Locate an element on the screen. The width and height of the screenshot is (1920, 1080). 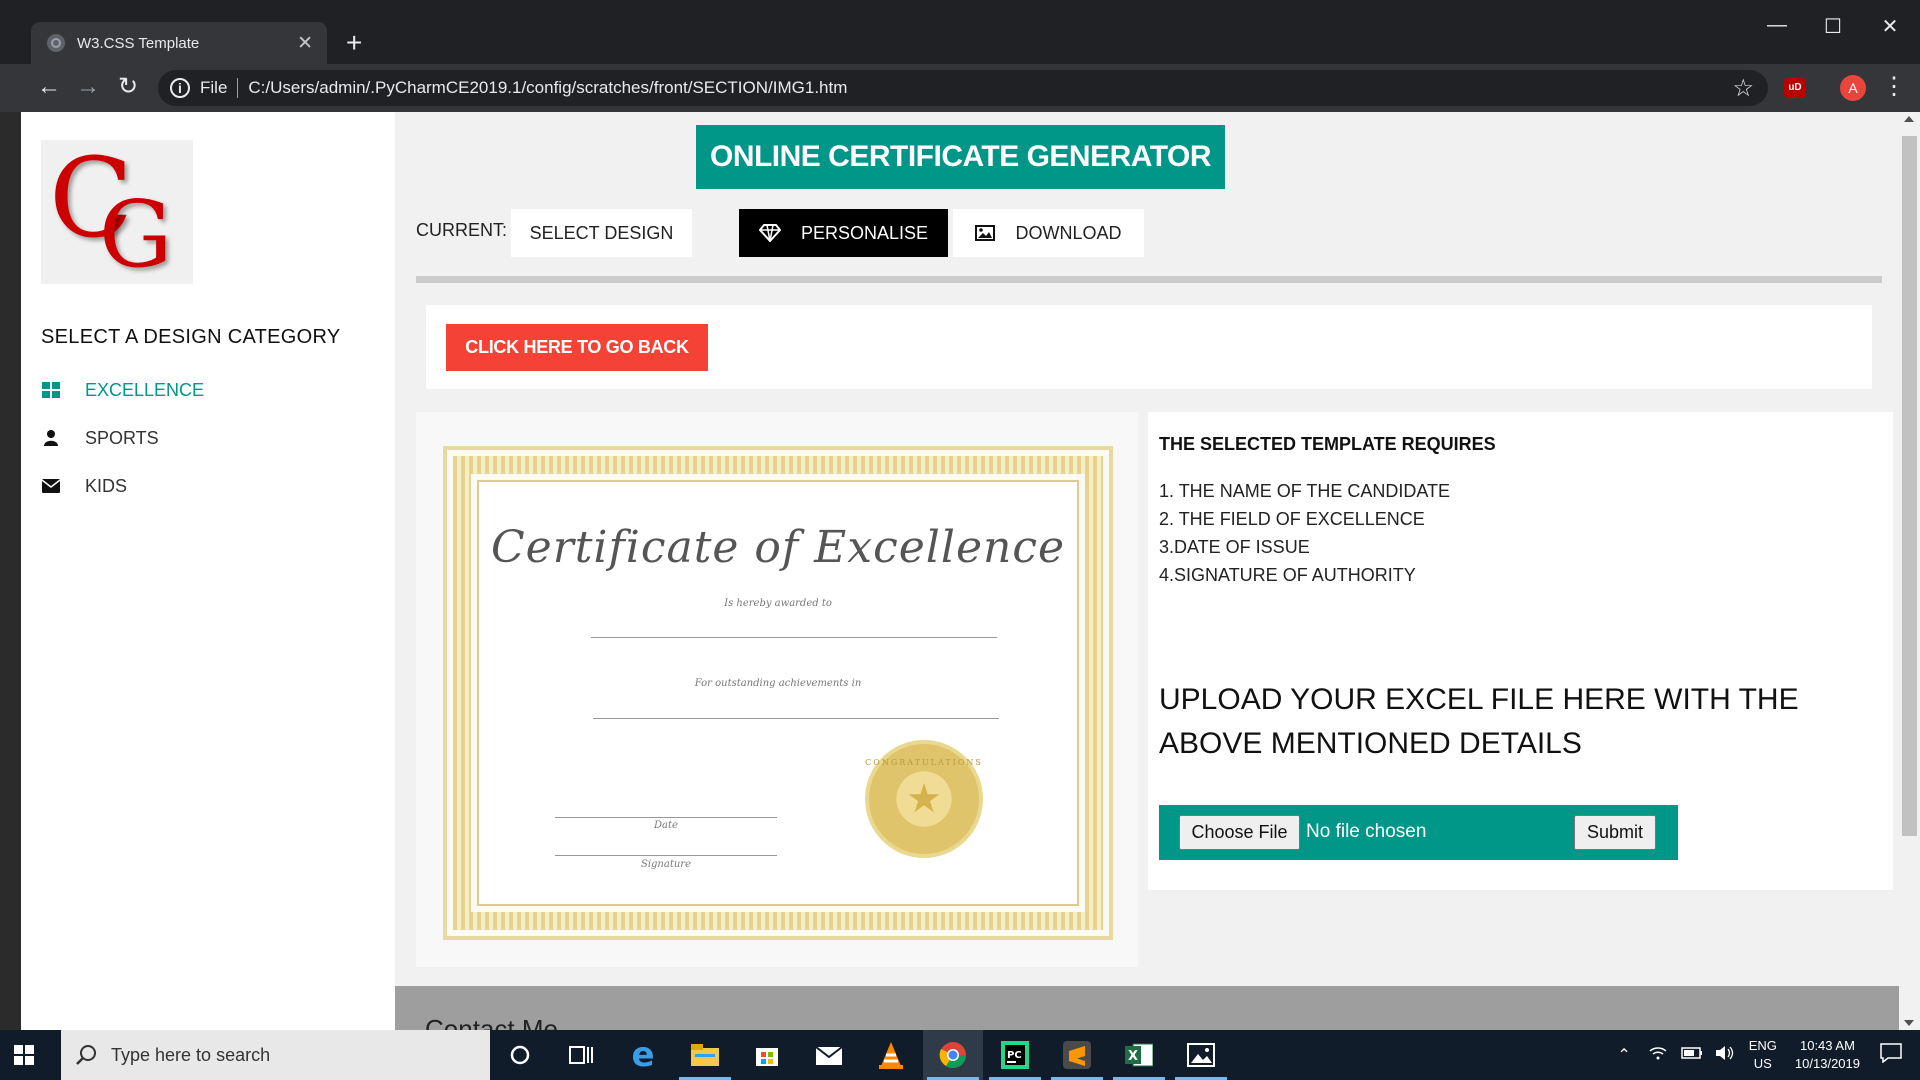
vlc-icon is located at coordinates (891, 1055).